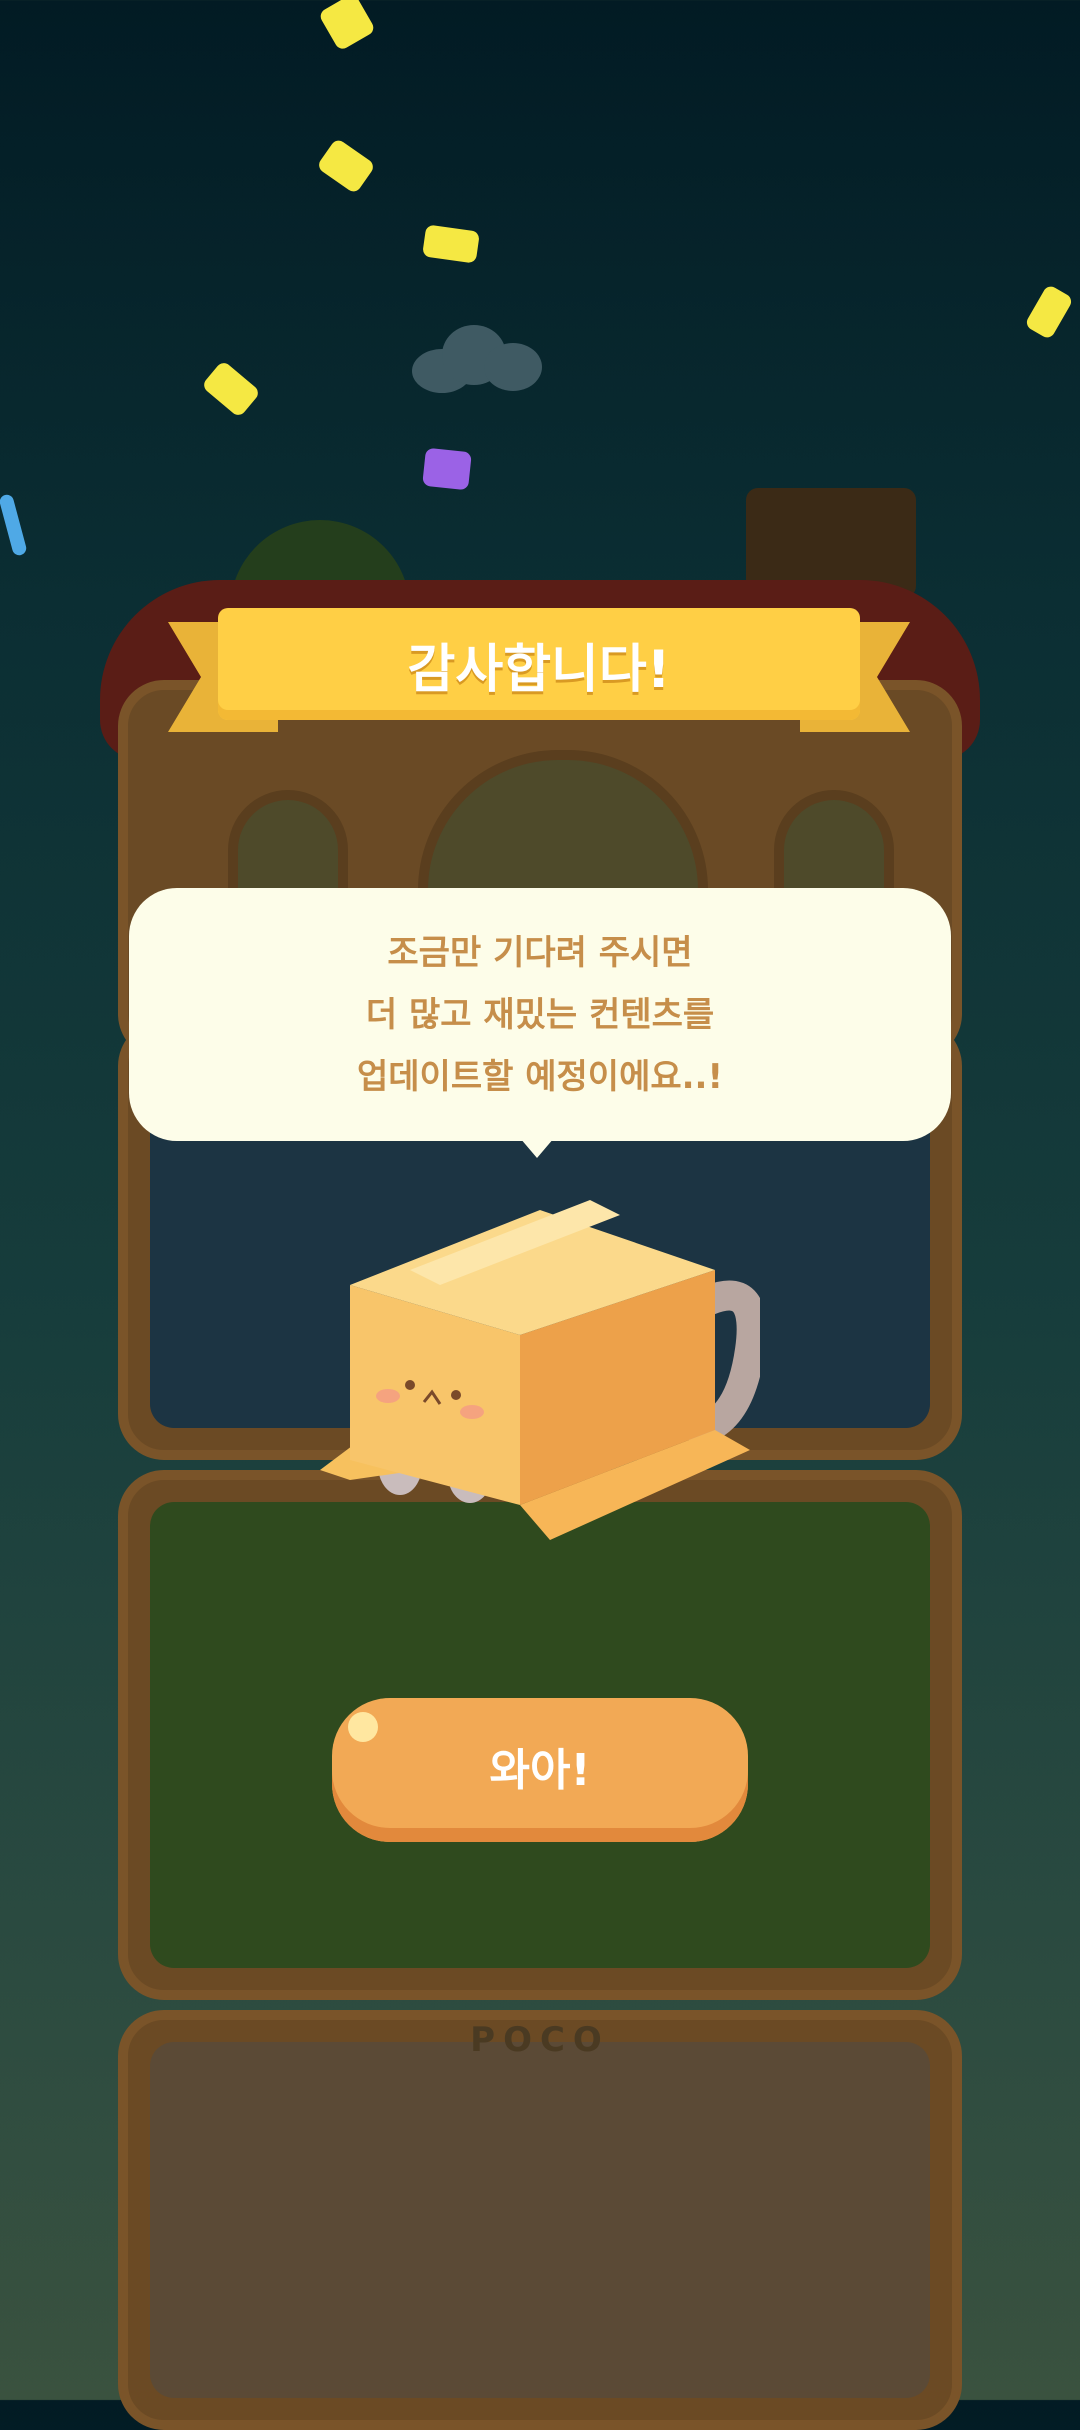 The image size is (1080, 2430). Describe the element at coordinates (363, 1727) in the screenshot. I see `button-shine` at that location.